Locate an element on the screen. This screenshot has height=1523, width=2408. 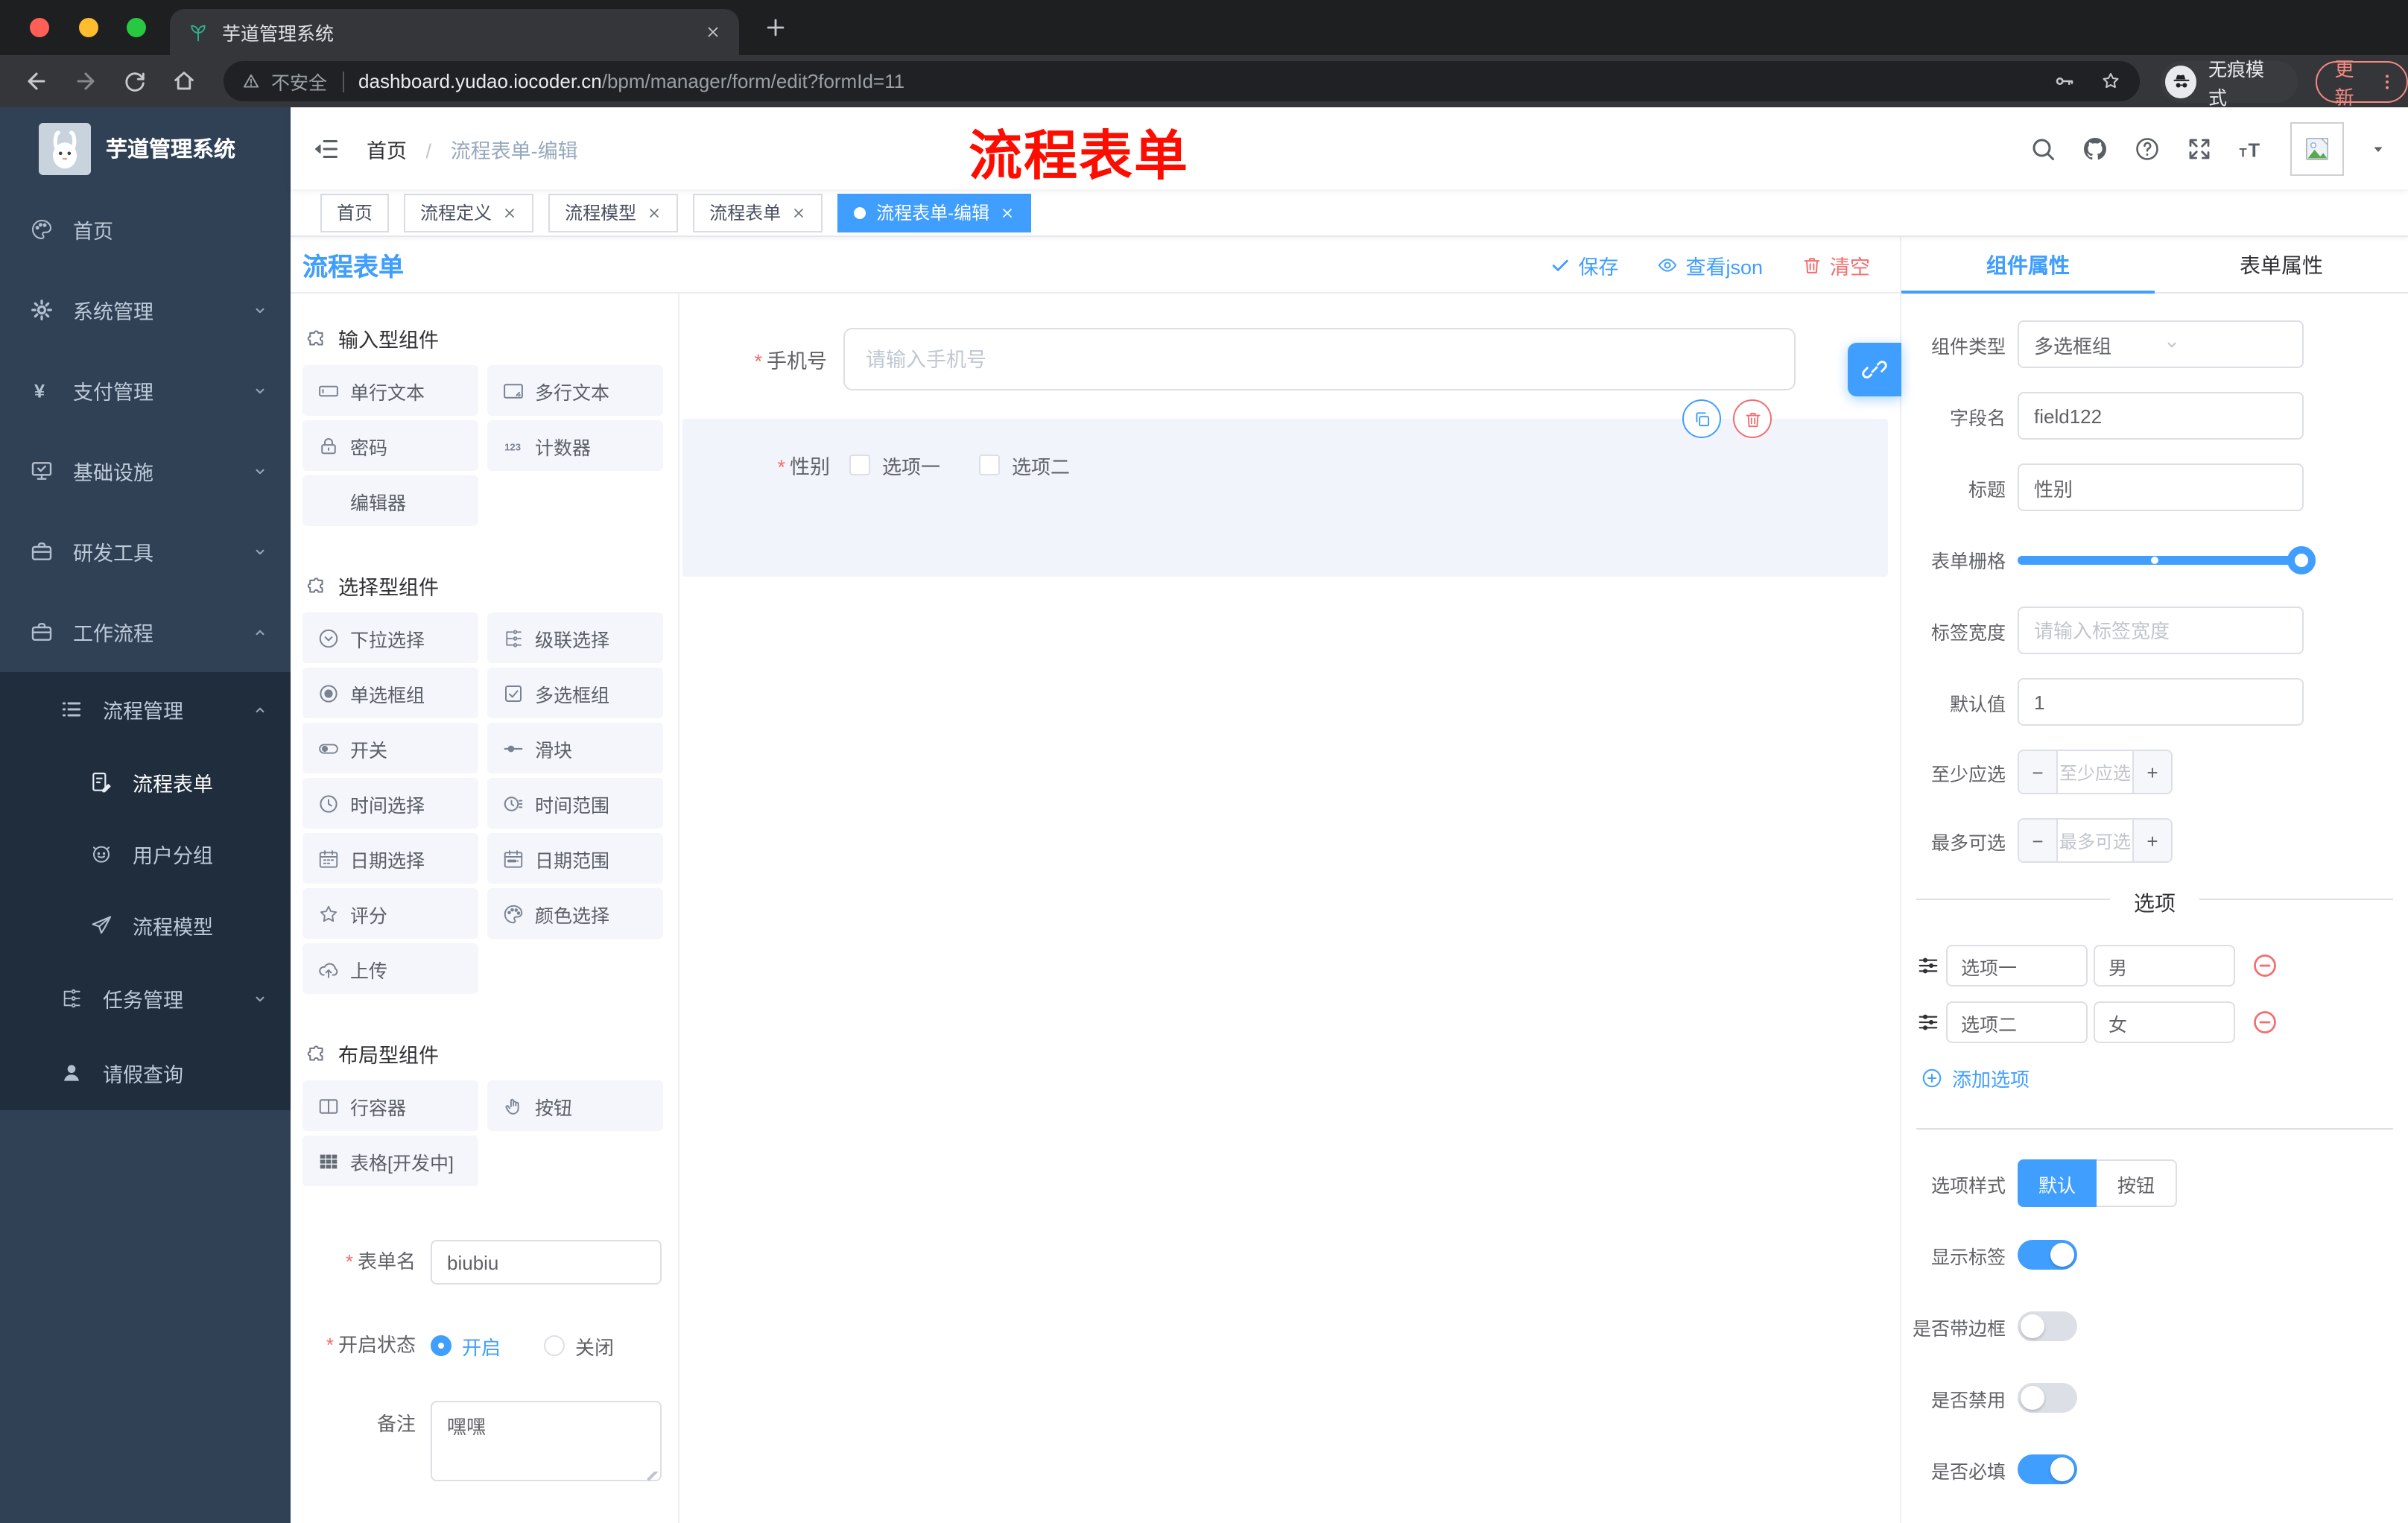
sidebar-item-task-mgmt: 任务管理 is located at coordinates (145, 998).